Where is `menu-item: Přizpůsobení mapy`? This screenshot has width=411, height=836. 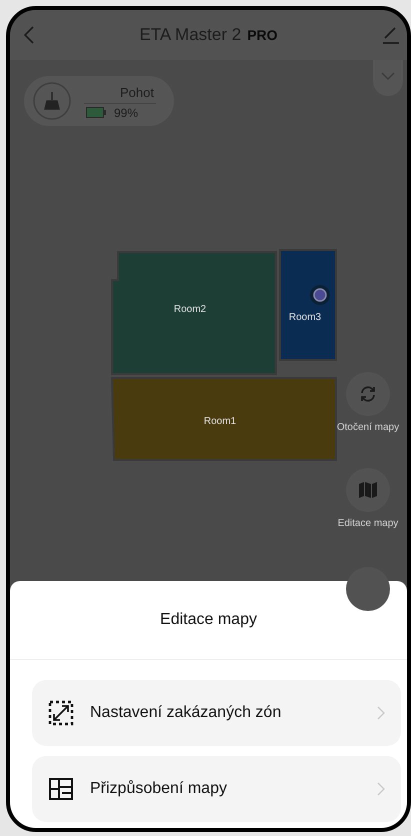
menu-item: Přizpůsobení mapy is located at coordinates (216, 789).